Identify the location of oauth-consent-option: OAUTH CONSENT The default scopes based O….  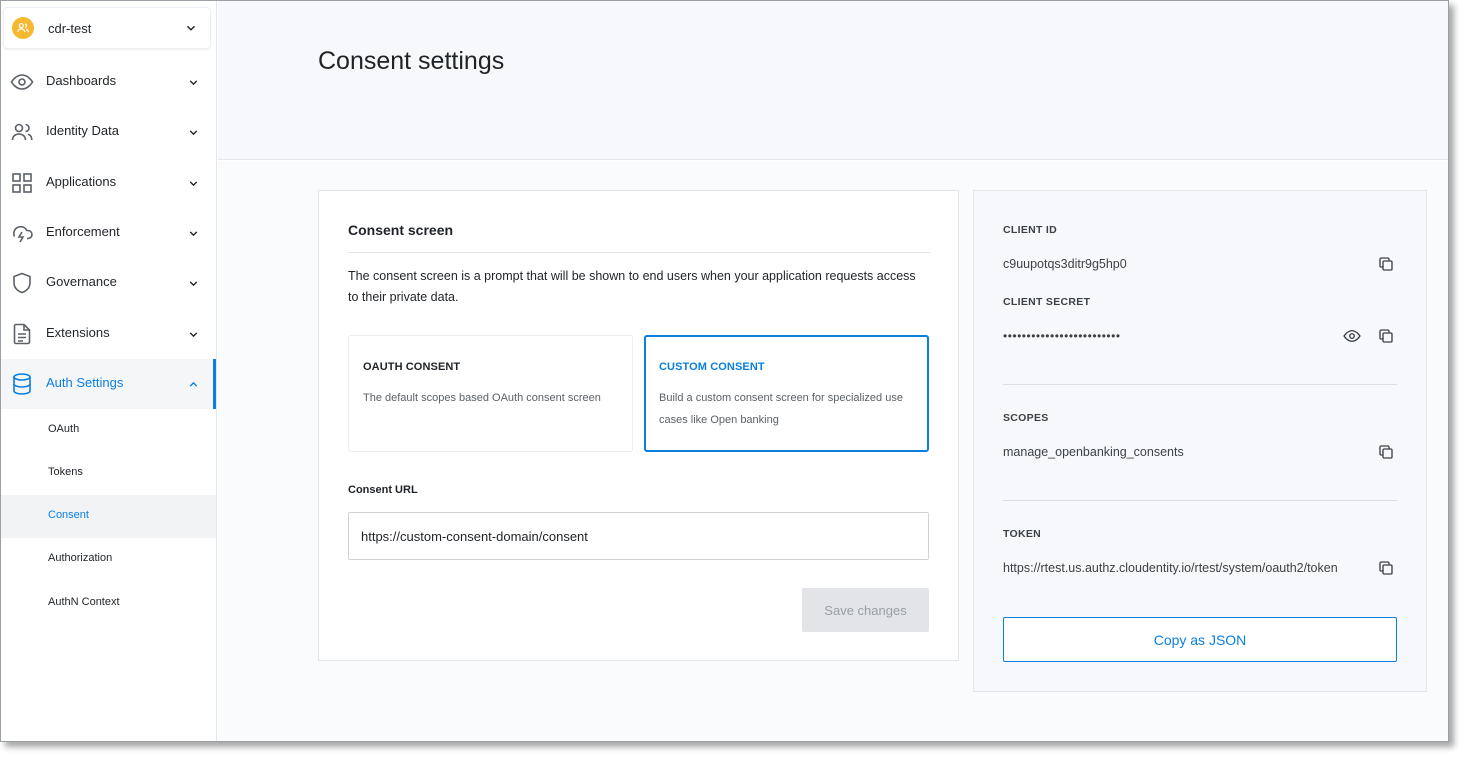
(490, 393).